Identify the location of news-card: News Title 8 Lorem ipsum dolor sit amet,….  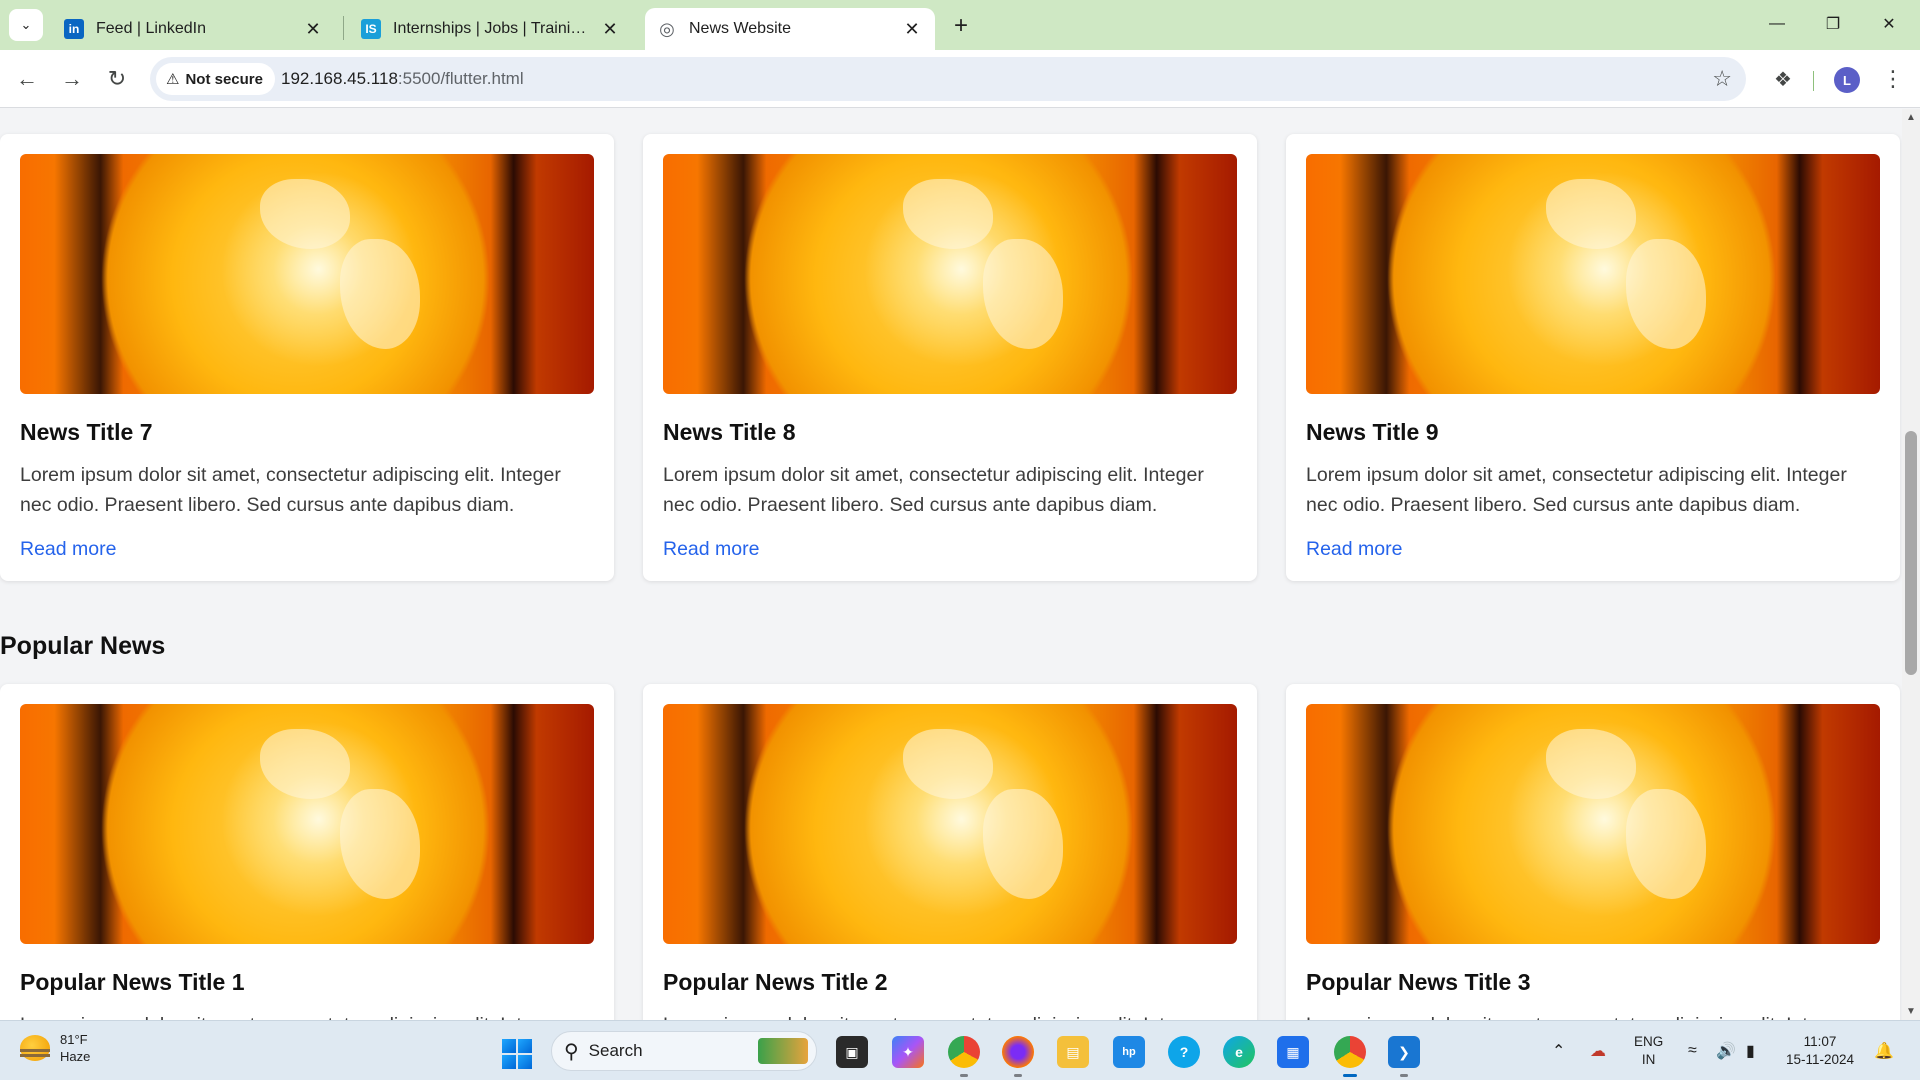
(950, 357).